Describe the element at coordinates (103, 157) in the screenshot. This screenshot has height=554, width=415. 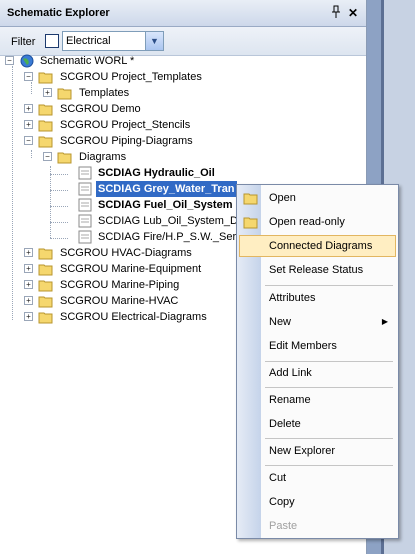
I see `tree-item-label: Diagrams` at that location.